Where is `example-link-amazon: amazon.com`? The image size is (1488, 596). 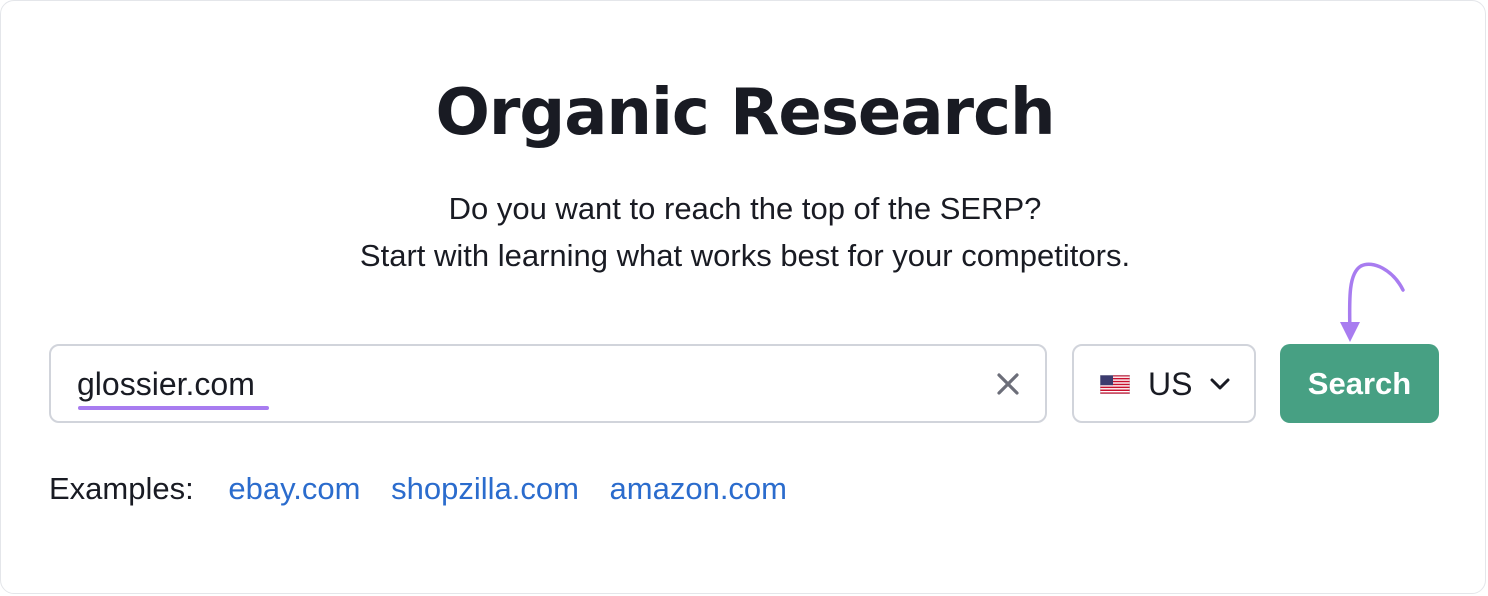
example-link-amazon: amazon.com is located at coordinates (698, 488).